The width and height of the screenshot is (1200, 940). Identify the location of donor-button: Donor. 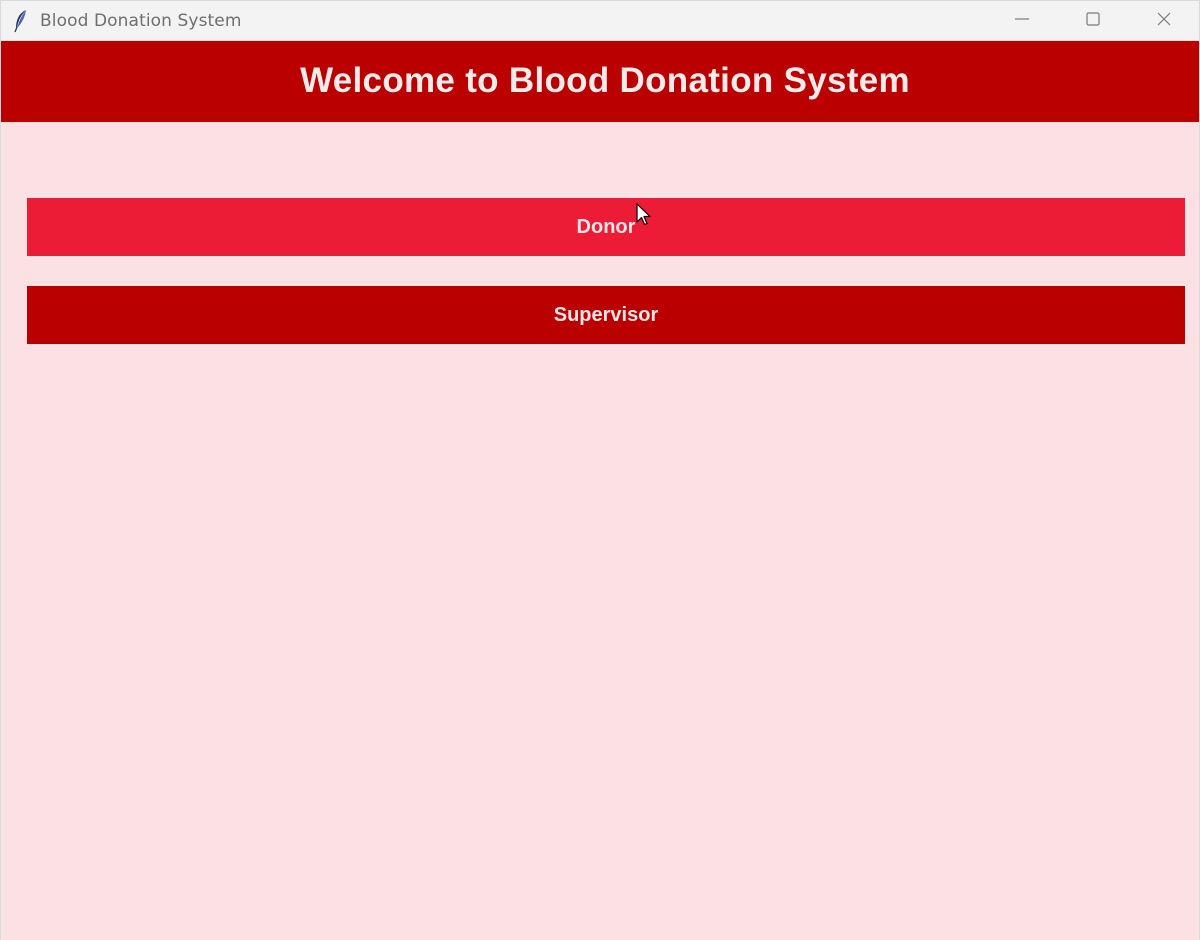
(606, 227).